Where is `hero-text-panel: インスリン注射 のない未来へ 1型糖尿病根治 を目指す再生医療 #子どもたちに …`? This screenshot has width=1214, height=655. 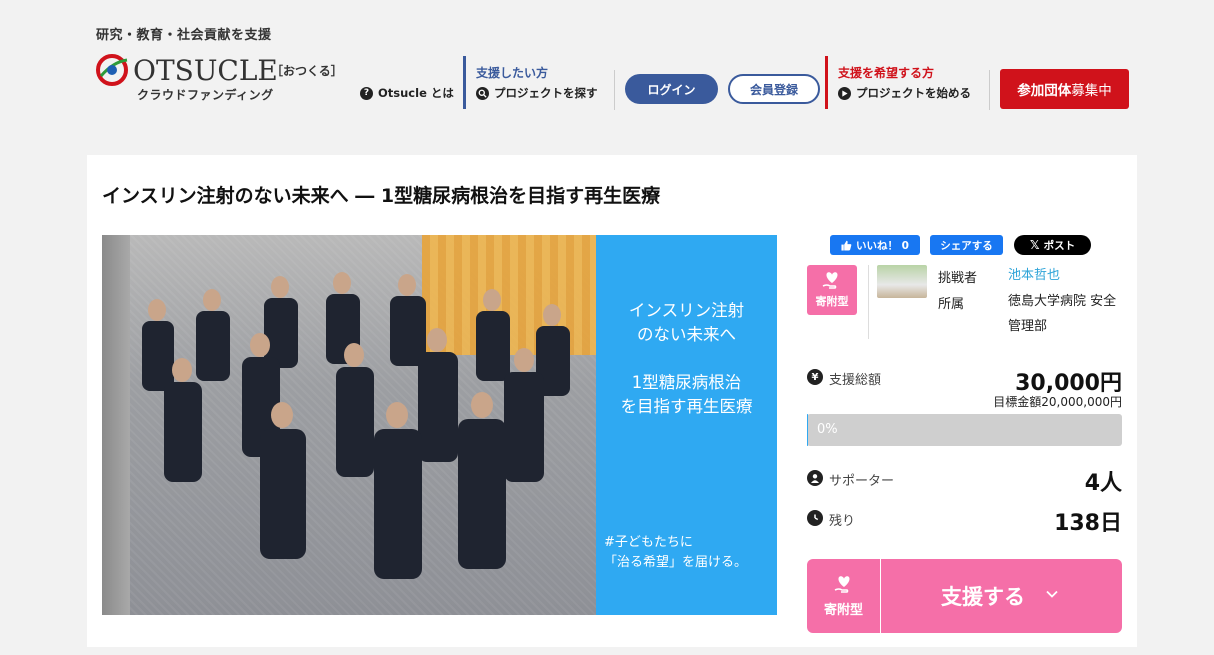
hero-text-panel: インスリン注射 のない未来へ 1型糖尿病根治 を目指す再生医療 #子どもたちに … is located at coordinates (686, 425).